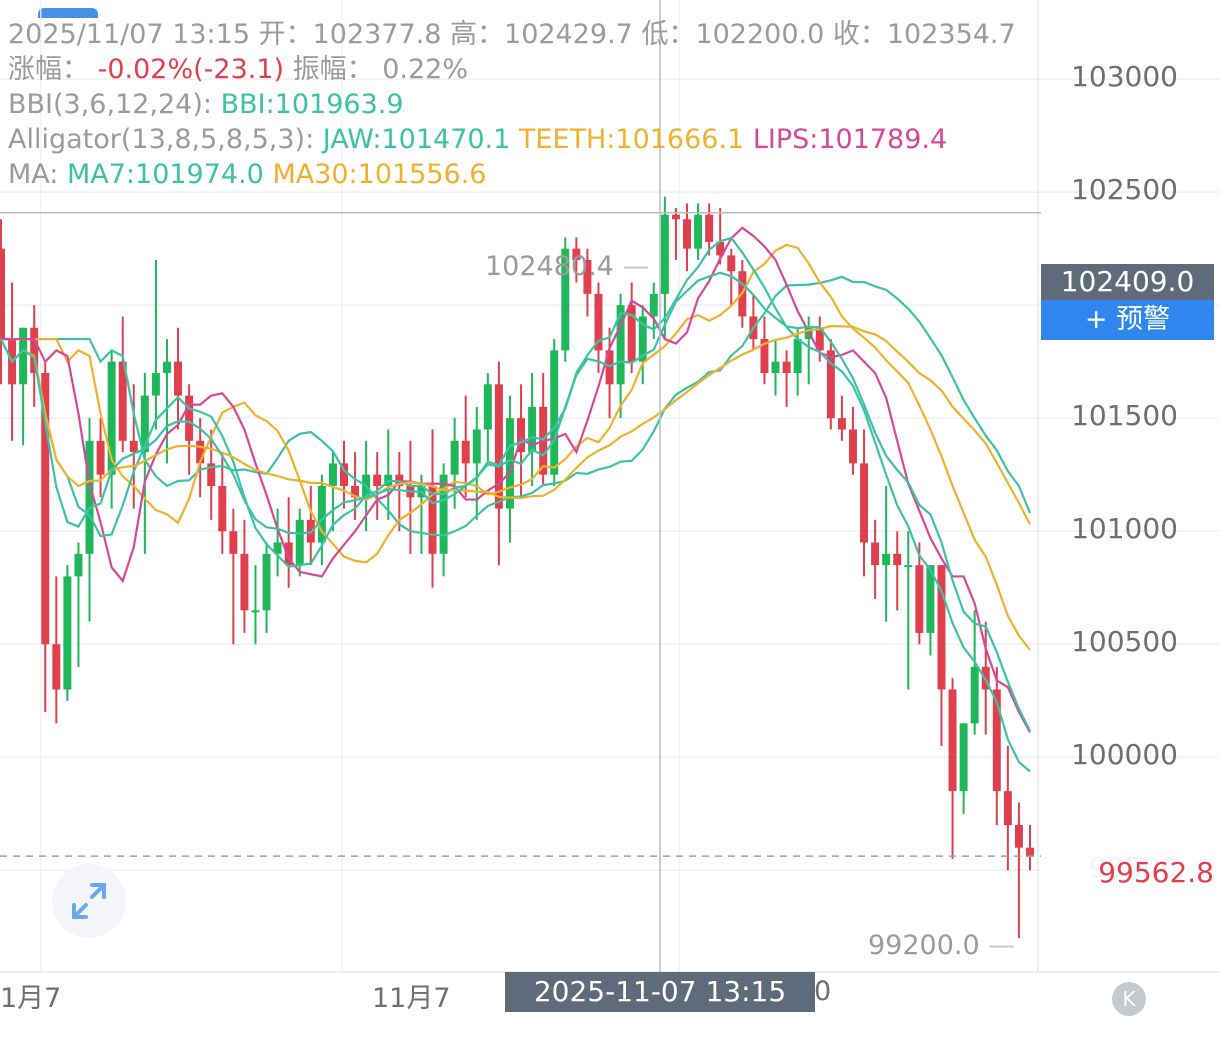 The height and width of the screenshot is (1037, 1220). What do you see at coordinates (169, 174) in the screenshot?
I see `info-segment: MA7:101974.0` at bounding box center [169, 174].